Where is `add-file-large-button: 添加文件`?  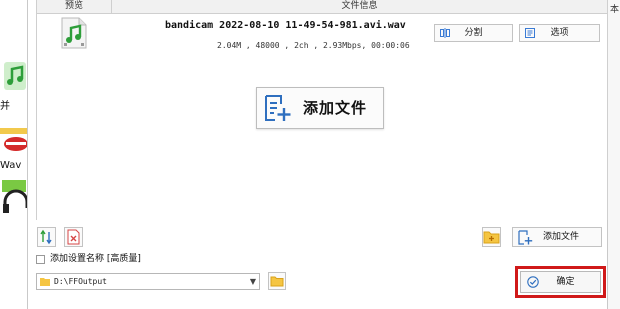
add-file-large-button: 添加文件 is located at coordinates (320, 108).